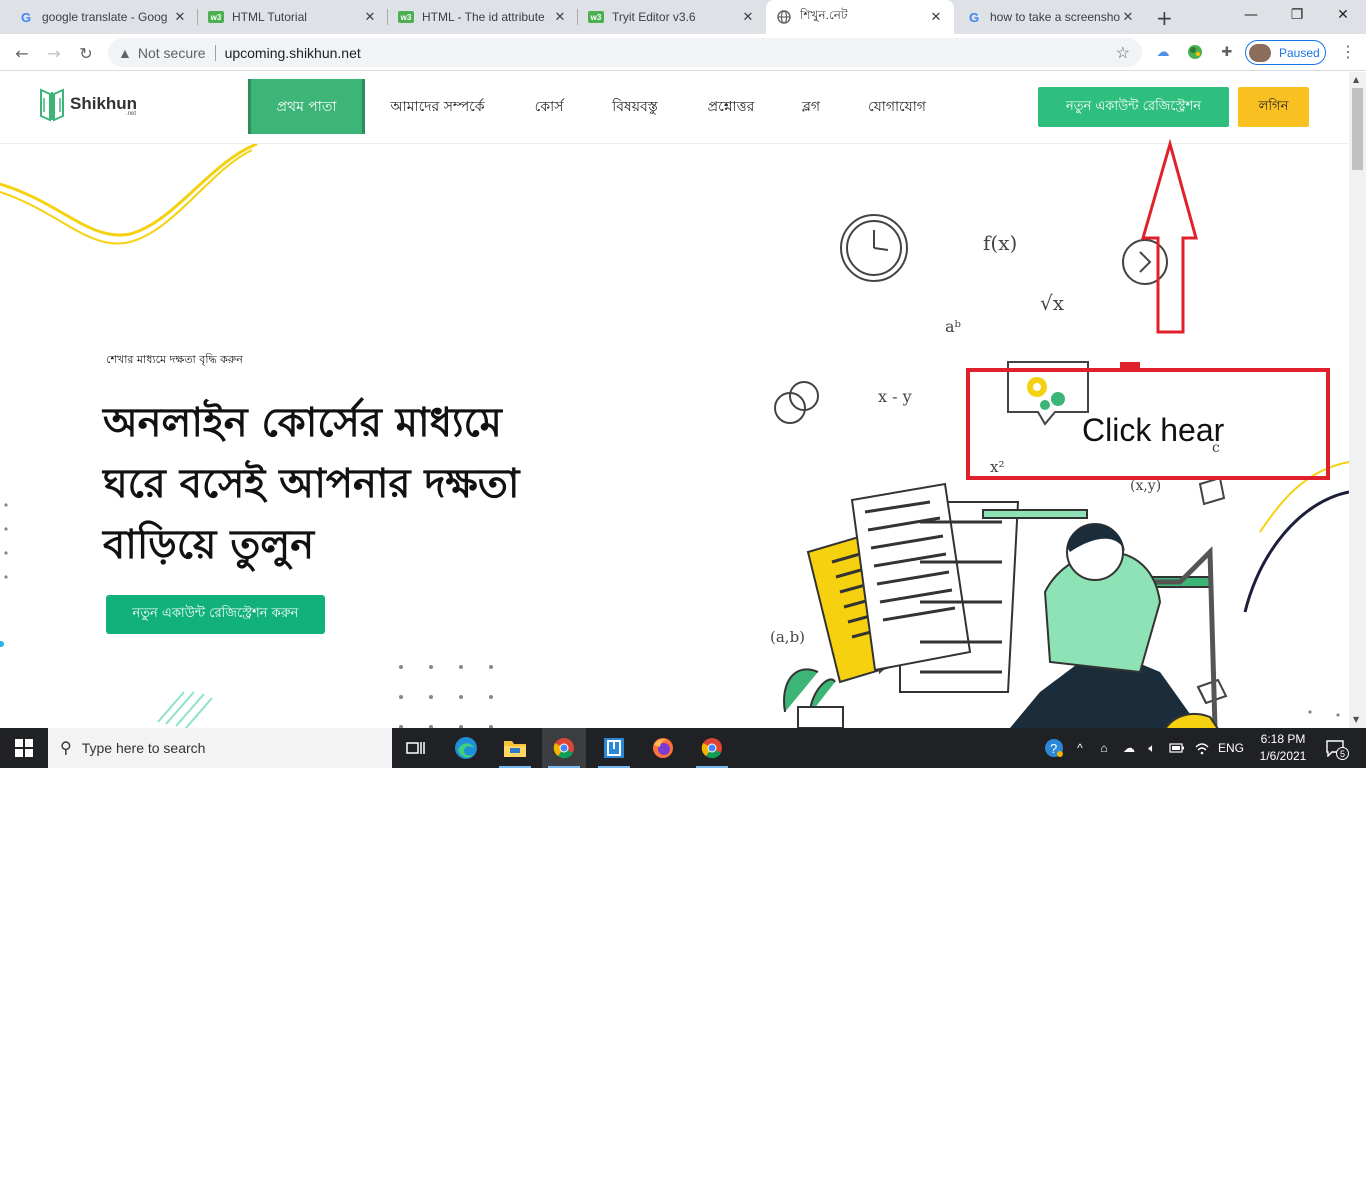 The height and width of the screenshot is (1200, 1366). Describe the element at coordinates (663, 748) in the screenshot. I see `firefox-icon` at that location.